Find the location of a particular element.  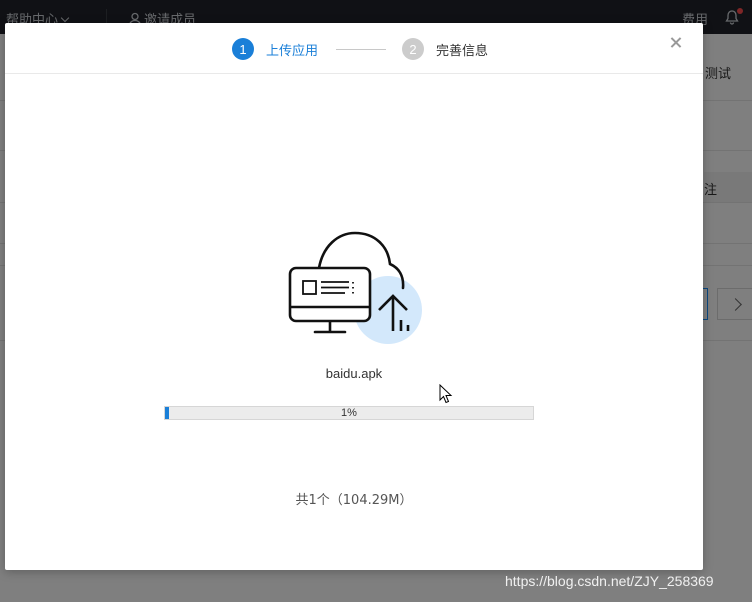

progress-percent: 1% is located at coordinates (349, 413).